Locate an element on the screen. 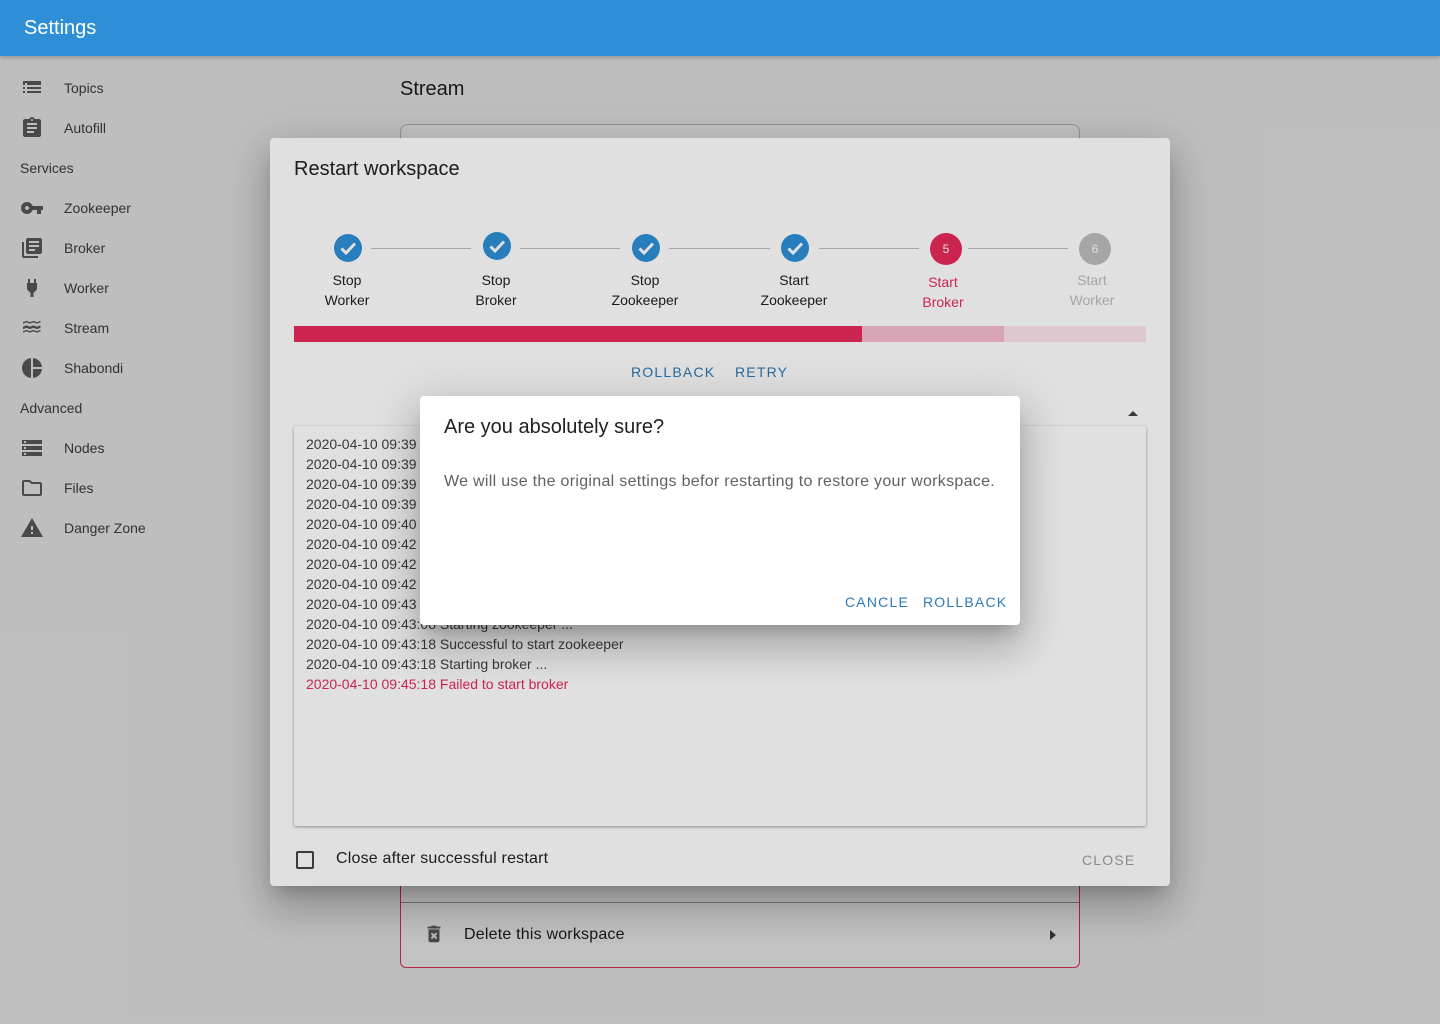  cancel-button: CANCLE is located at coordinates (877, 602).